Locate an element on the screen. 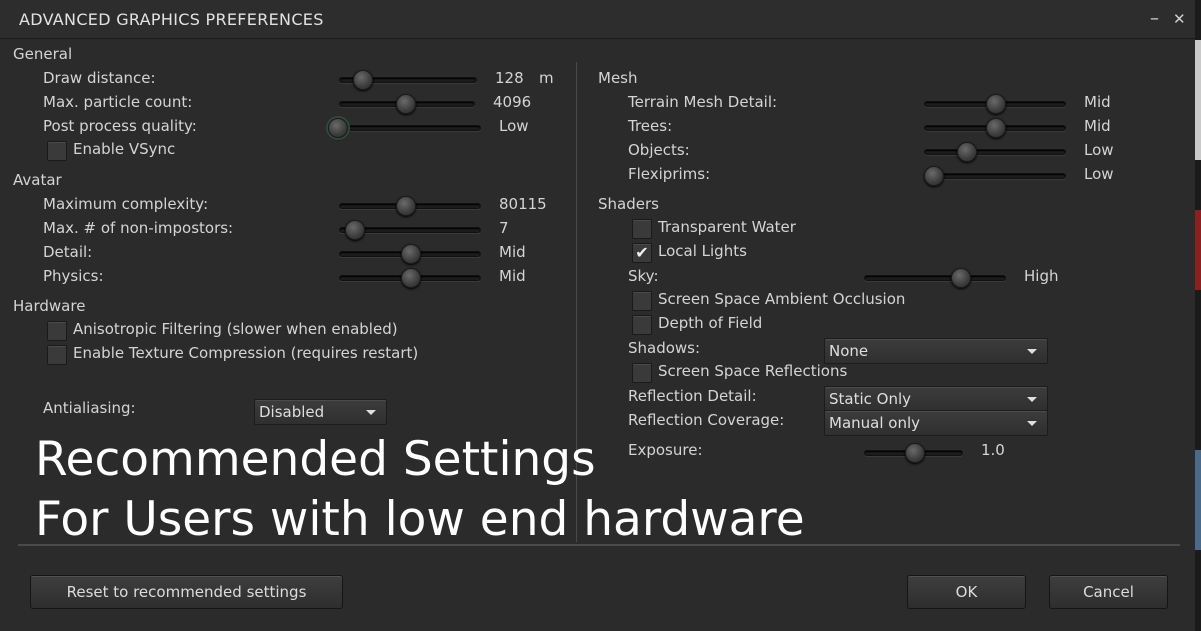  exposure-label: Exposure: is located at coordinates (665, 450).